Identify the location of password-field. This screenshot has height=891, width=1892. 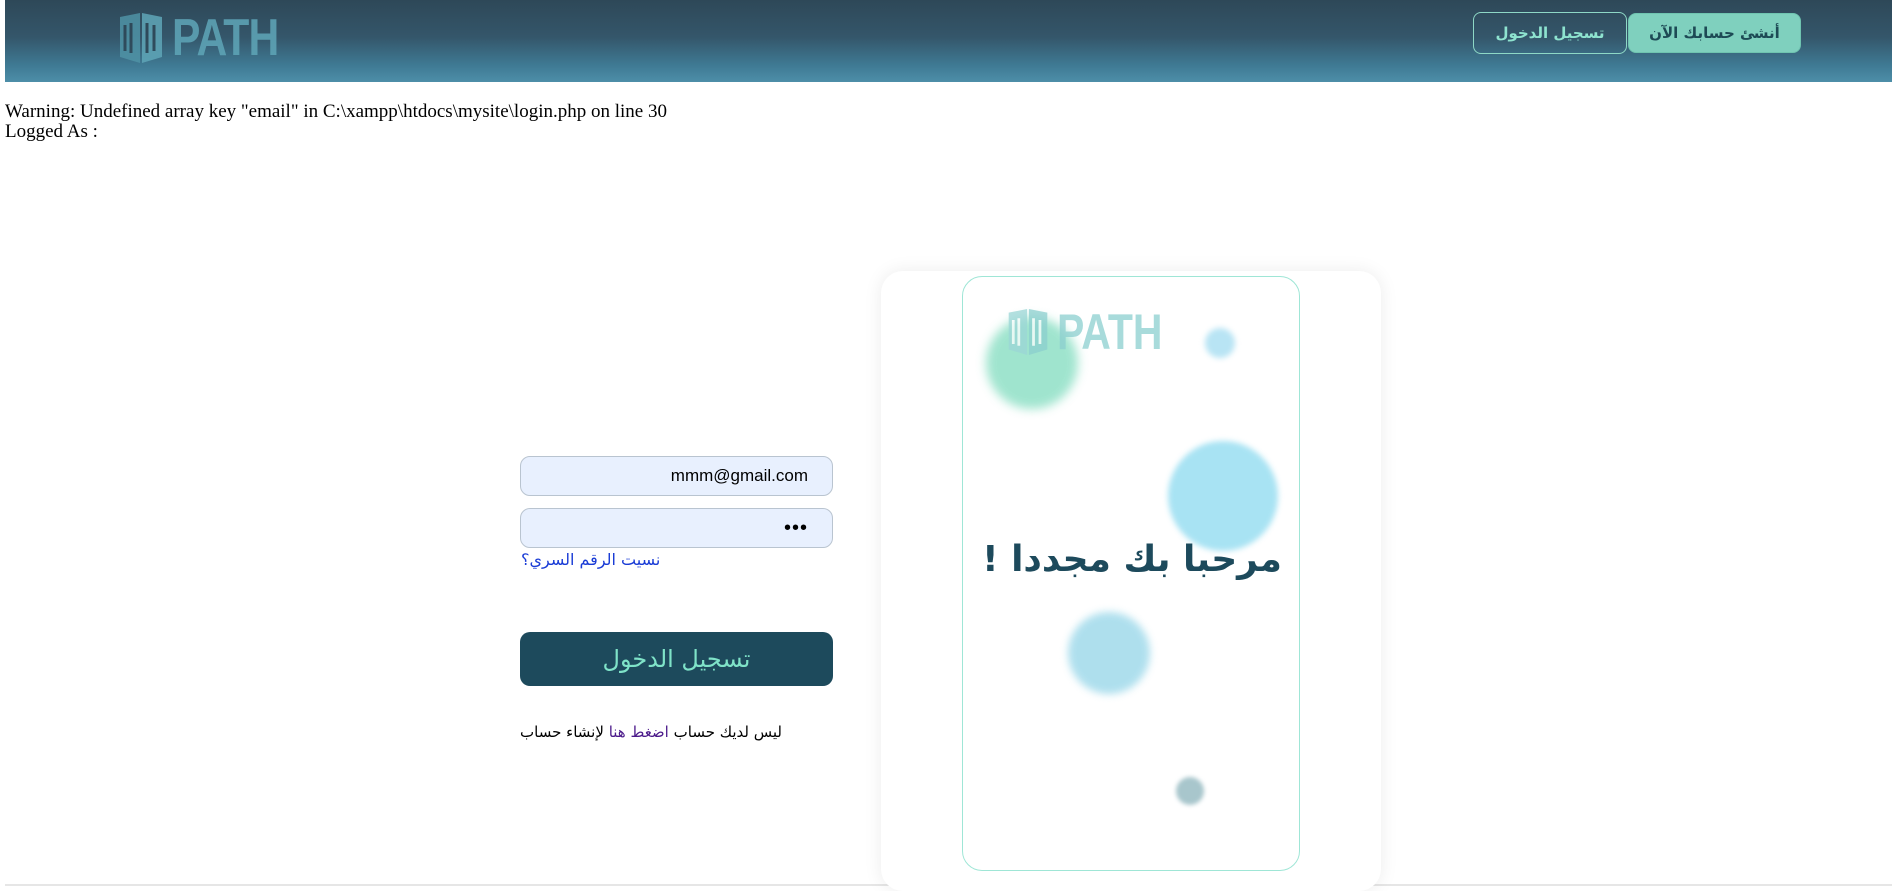
(676, 528).